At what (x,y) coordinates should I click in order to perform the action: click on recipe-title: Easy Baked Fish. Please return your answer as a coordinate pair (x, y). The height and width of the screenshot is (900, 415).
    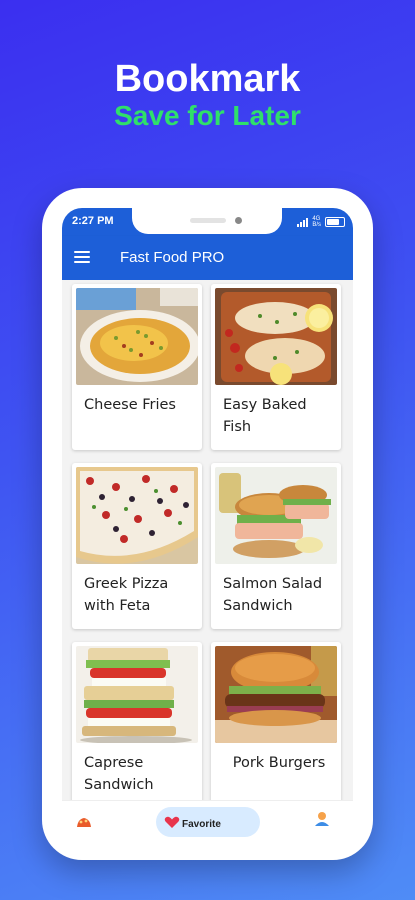
    Looking at the image, I should click on (265, 416).